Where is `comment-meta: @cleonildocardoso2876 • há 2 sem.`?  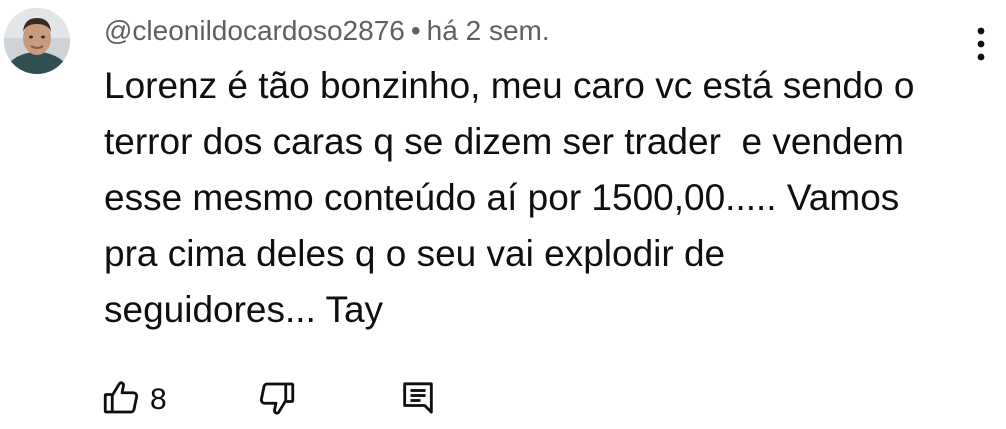
comment-meta: @cleonildocardoso2876 • há 2 sem. is located at coordinates (327, 31).